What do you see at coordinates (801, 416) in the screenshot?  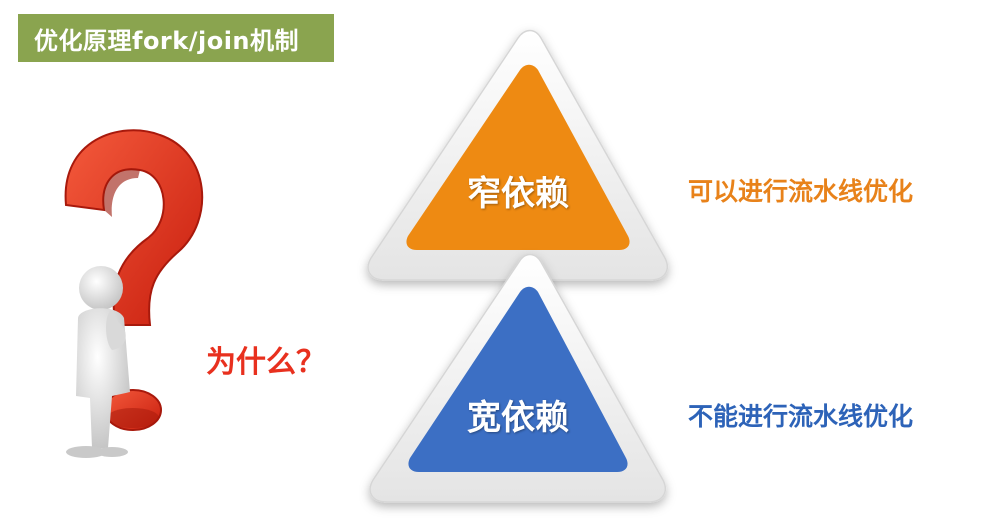 I see `wide-dependency-description: 不能进行流水线优化` at bounding box center [801, 416].